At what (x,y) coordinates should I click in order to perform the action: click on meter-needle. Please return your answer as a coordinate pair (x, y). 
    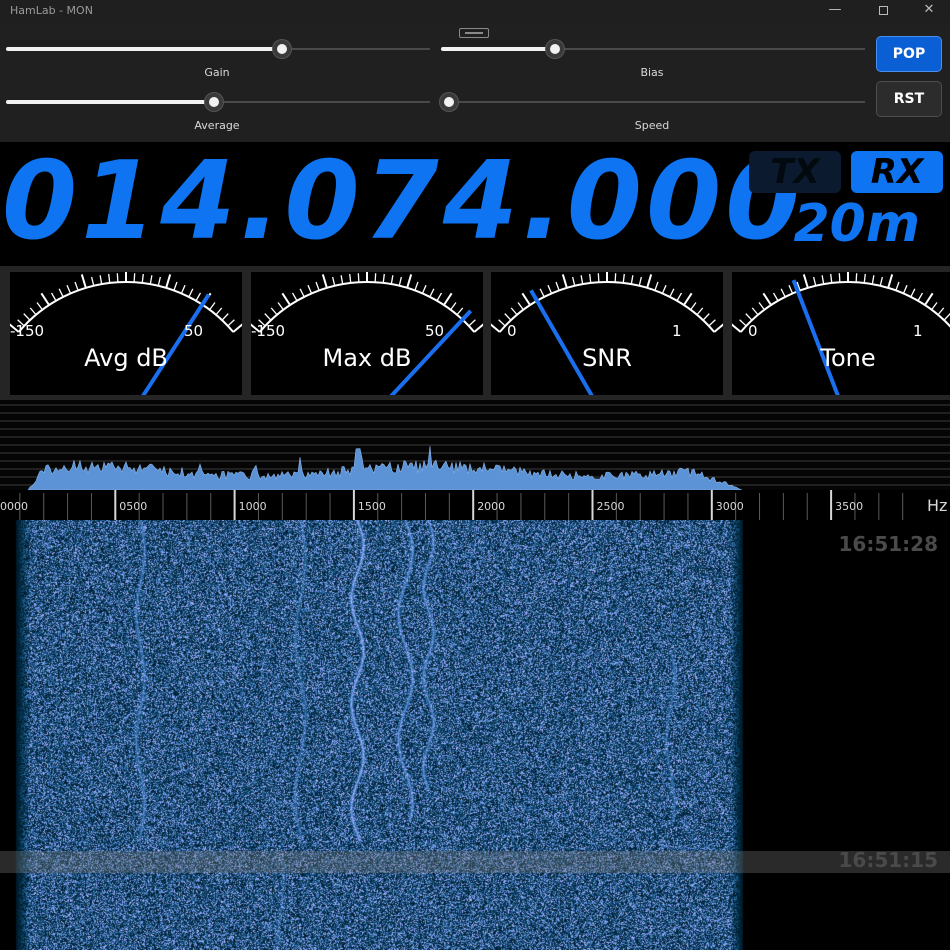
    Looking at the image, I should click on (561, 342).